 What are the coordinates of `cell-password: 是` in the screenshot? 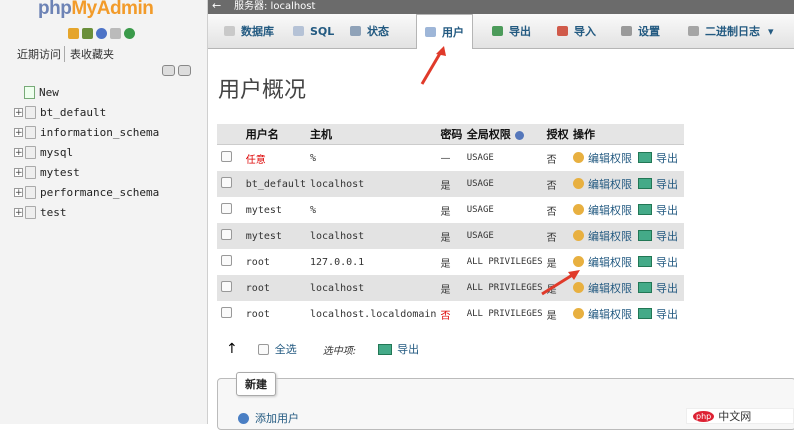 It's located at (449, 288).